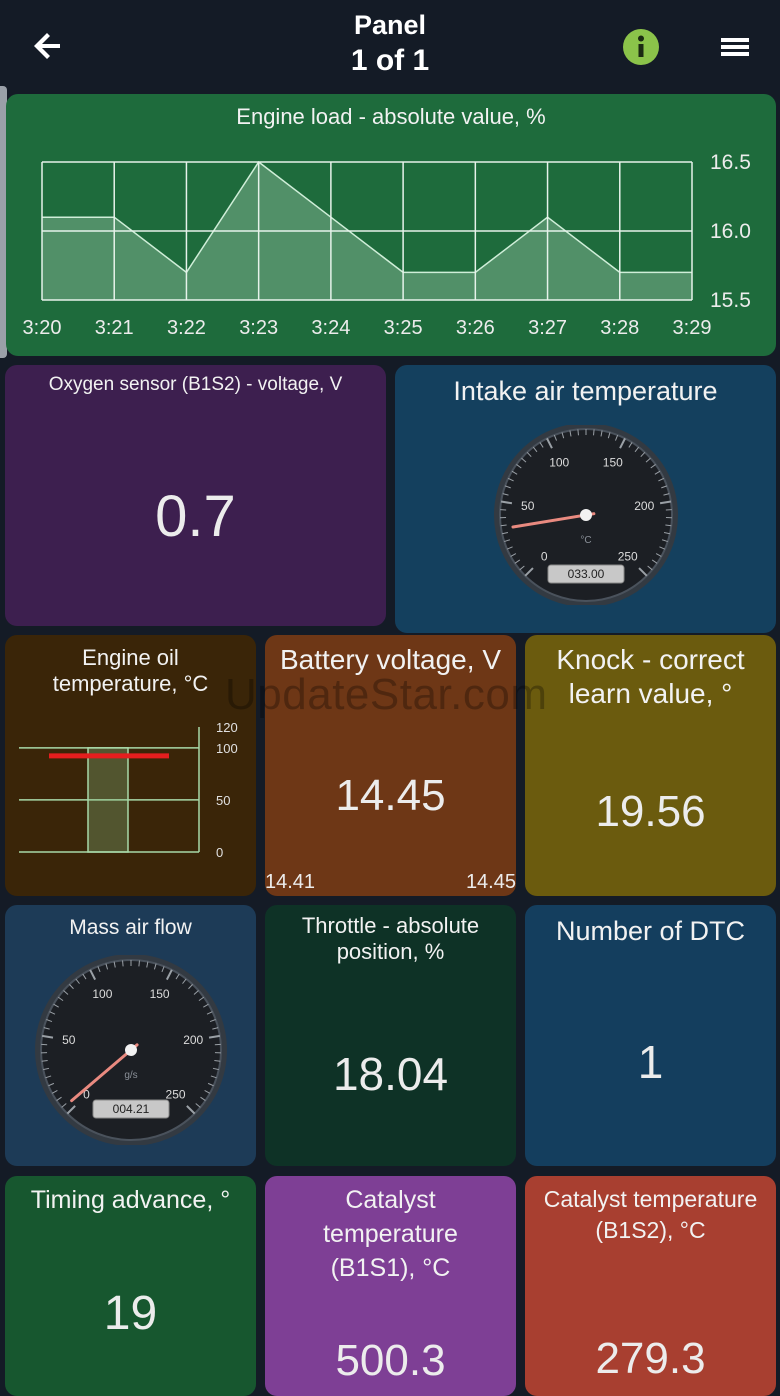 The width and height of the screenshot is (780, 1396). Describe the element at coordinates (491, 882) in the screenshot. I see `battery-max-value: 14.45` at that location.